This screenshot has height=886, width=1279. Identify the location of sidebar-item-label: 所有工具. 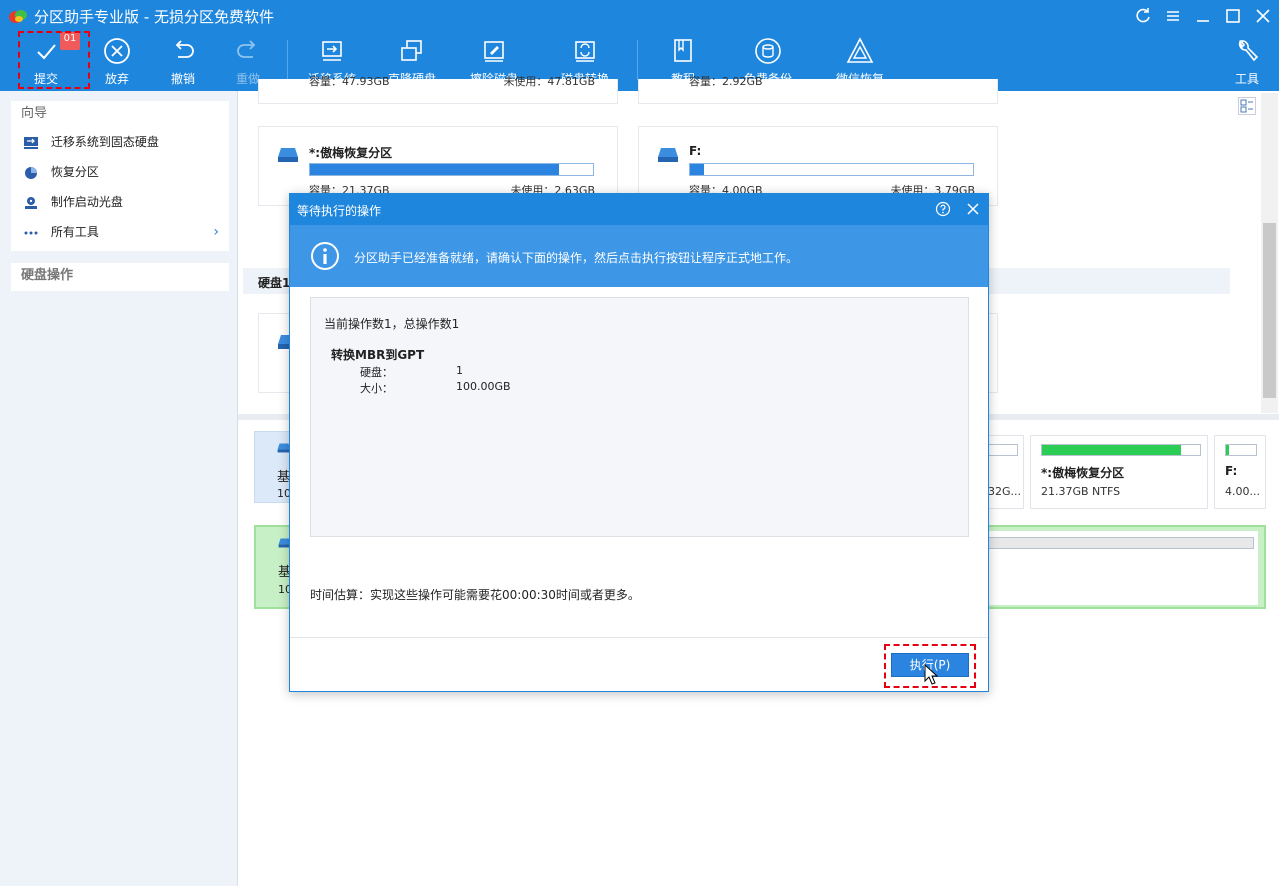
(74, 232).